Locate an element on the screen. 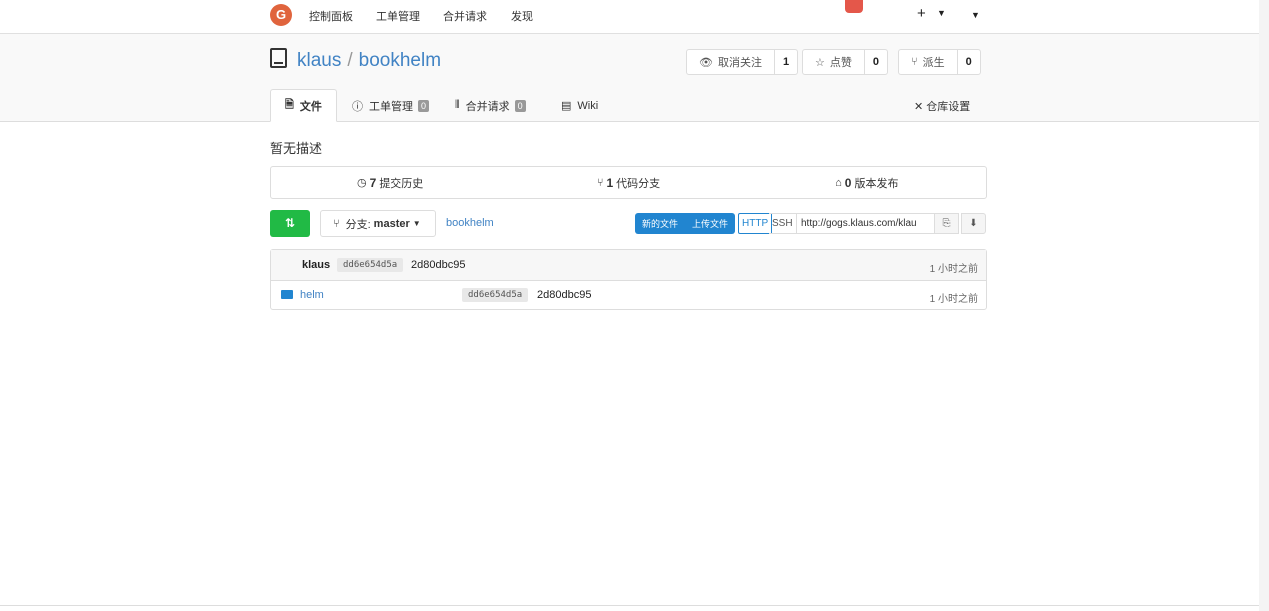  new-file-button: 新的文件 is located at coordinates (660, 223).